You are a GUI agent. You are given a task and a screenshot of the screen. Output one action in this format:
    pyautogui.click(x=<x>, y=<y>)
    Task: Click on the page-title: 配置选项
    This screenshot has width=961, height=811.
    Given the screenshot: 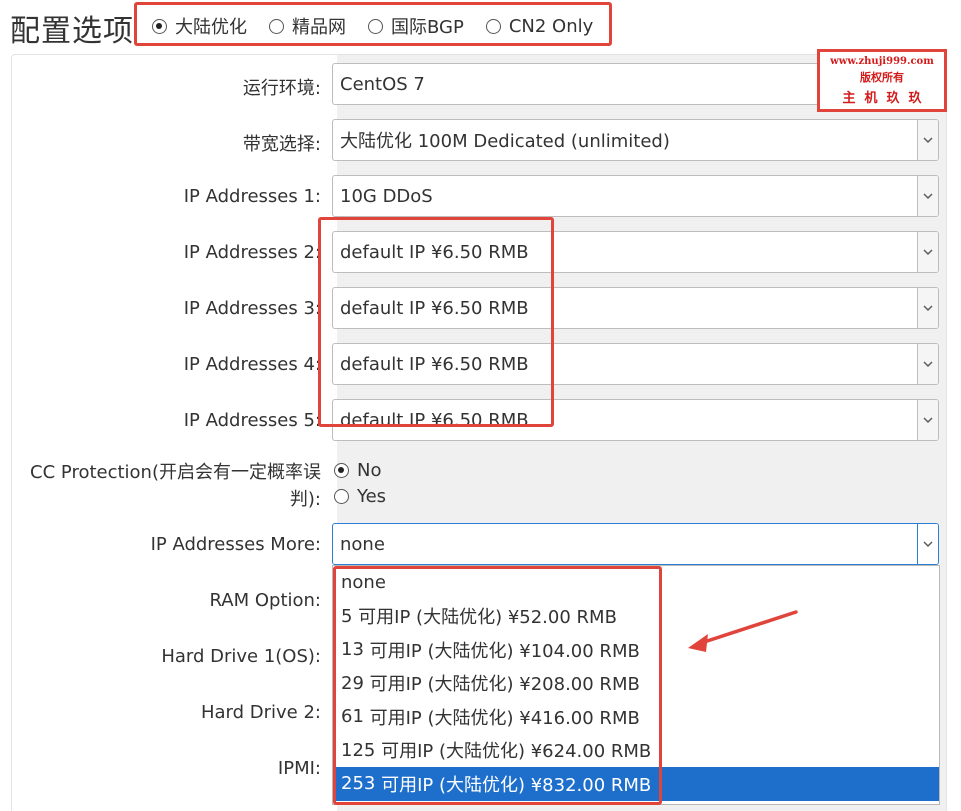 What is the action you would take?
    pyautogui.click(x=72, y=31)
    